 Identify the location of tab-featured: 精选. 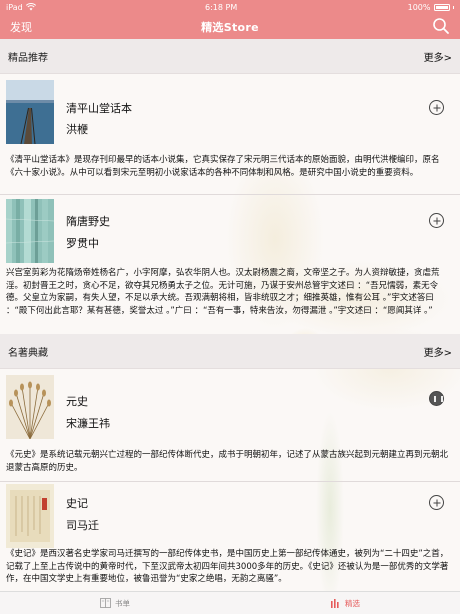
(345, 603).